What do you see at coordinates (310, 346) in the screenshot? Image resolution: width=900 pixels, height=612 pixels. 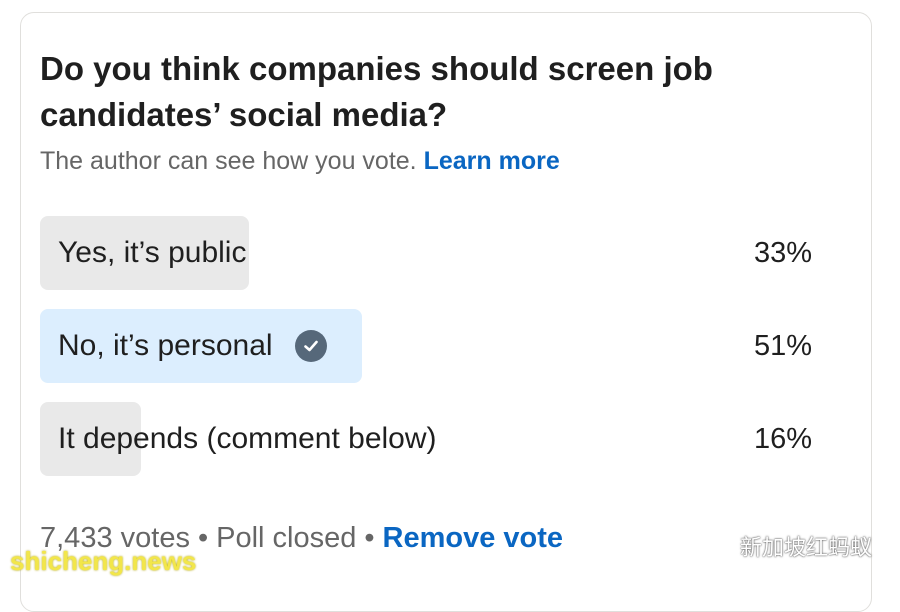 I see `check-circle-icon` at bounding box center [310, 346].